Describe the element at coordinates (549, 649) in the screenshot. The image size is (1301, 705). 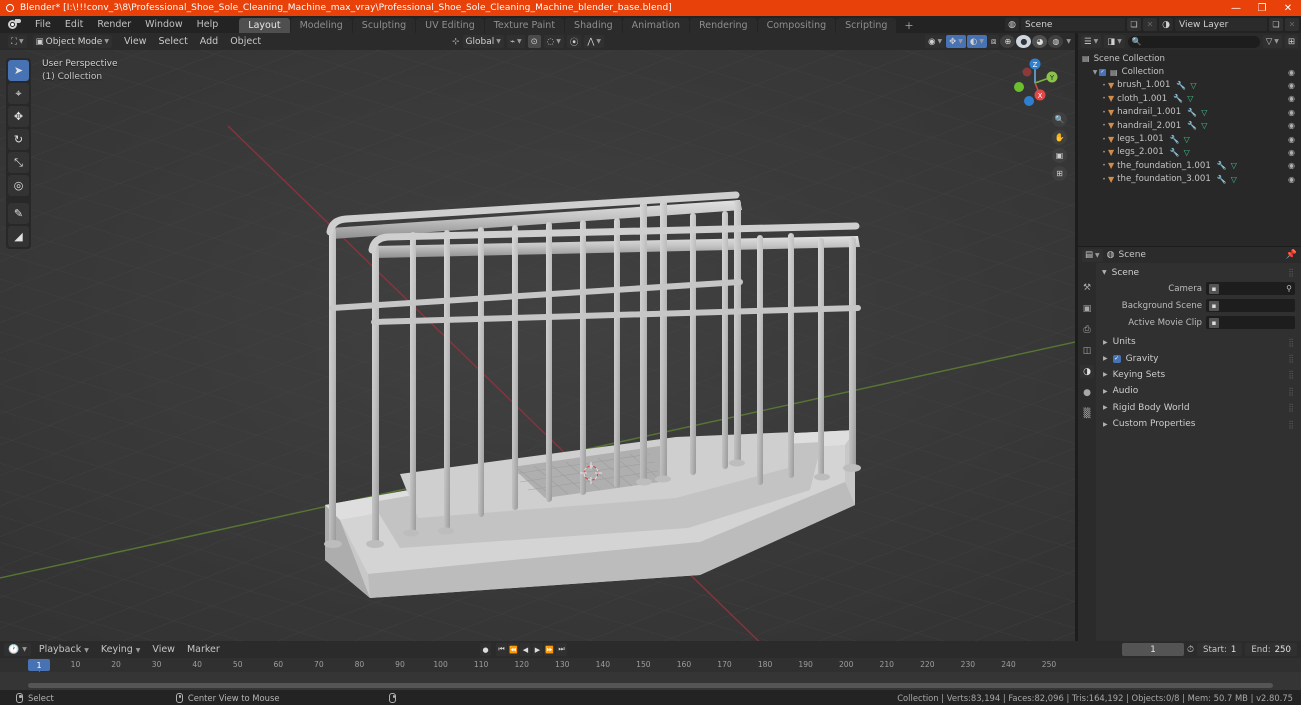
I see `jump-forward-keyframe-button: ⏩` at that location.